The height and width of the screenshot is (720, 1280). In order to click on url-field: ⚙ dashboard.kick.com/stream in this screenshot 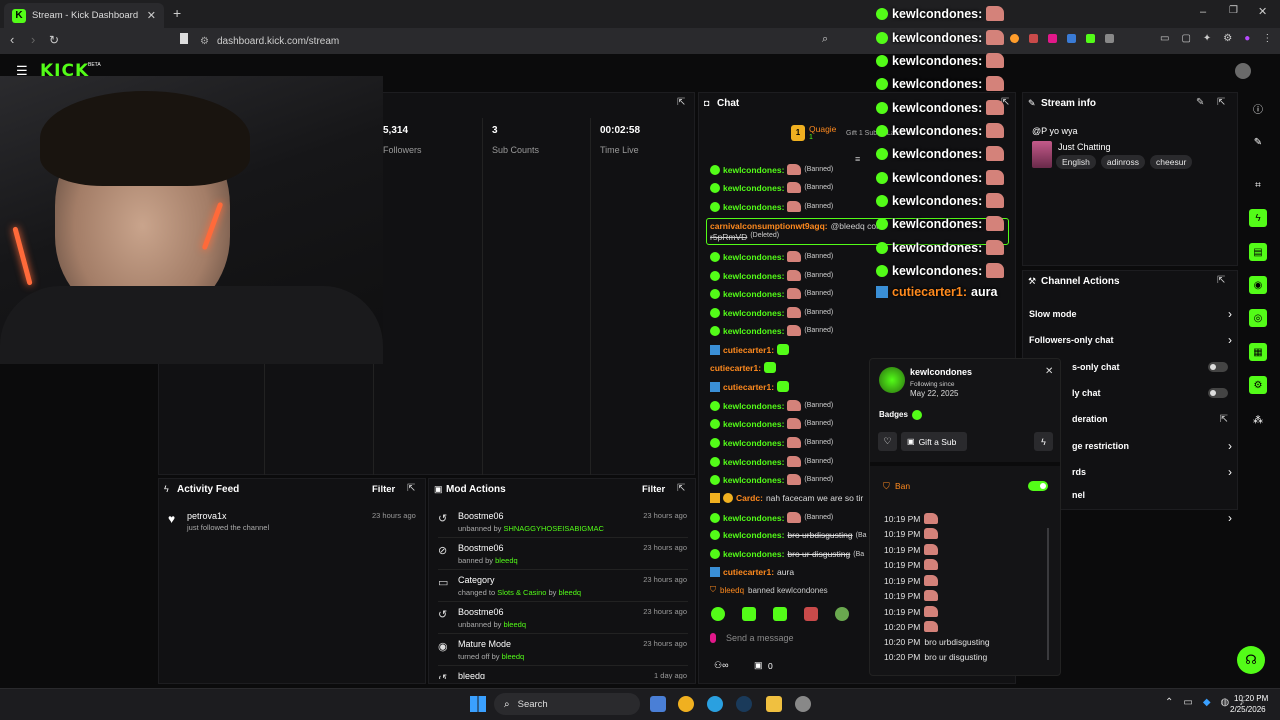, I will do `click(550, 41)`.